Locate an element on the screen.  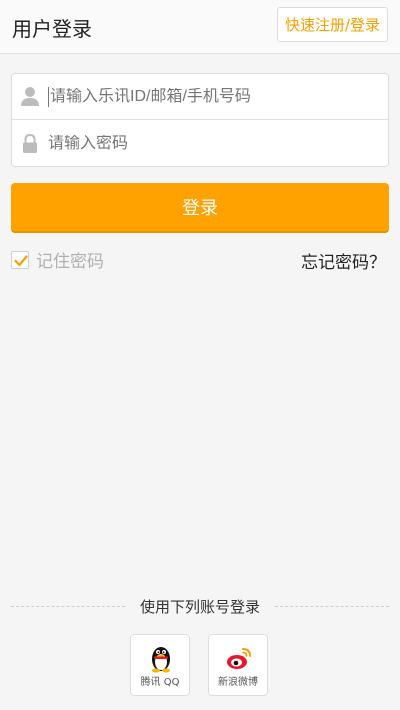
text-caret is located at coordinates (48, 96).